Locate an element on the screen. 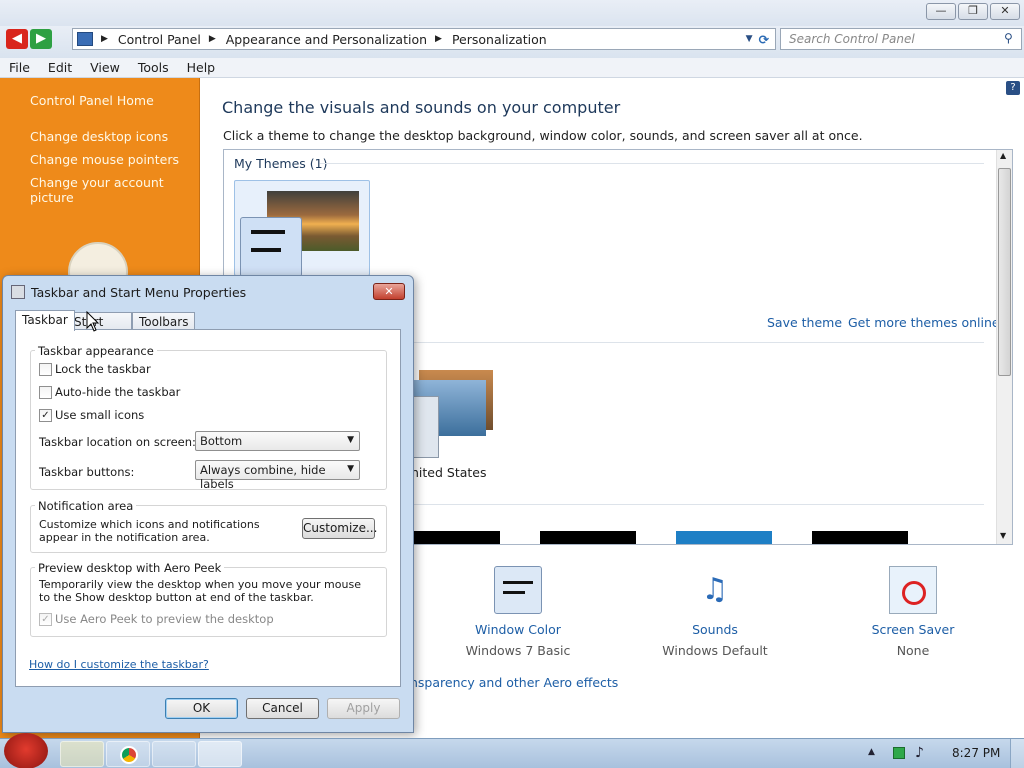 The image size is (1024, 768). apply-button: Apply is located at coordinates (363, 708).